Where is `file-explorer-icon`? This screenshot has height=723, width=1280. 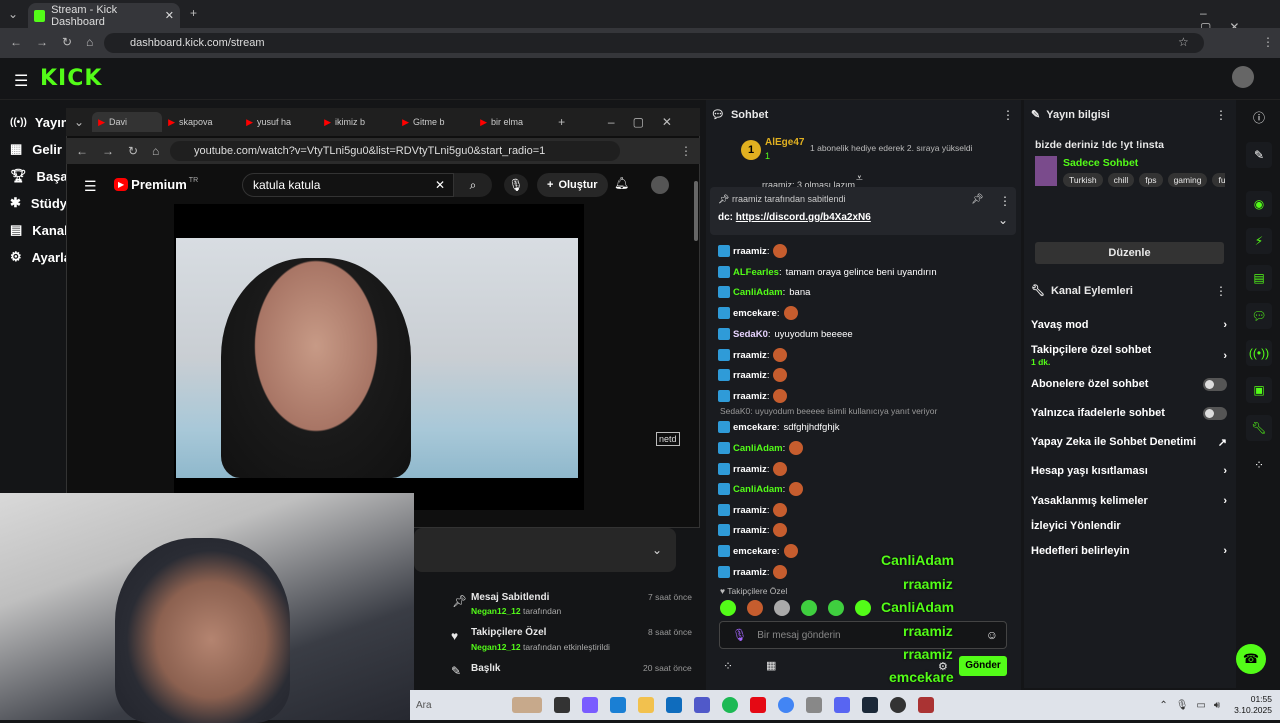 file-explorer-icon is located at coordinates (646, 705).